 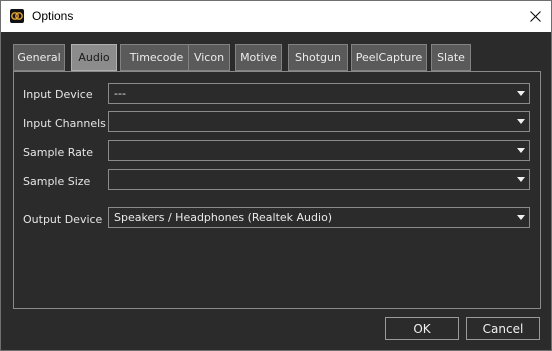 What do you see at coordinates (319, 179) in the screenshot?
I see `sample-size-select` at bounding box center [319, 179].